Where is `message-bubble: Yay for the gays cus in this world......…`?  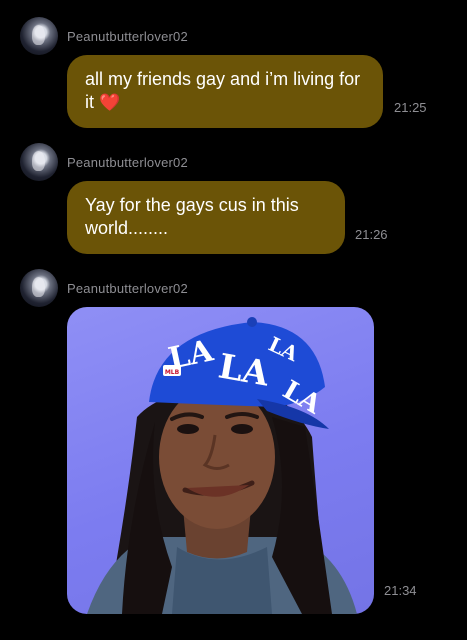 message-bubble: Yay for the gays cus in this world......… is located at coordinates (206, 217).